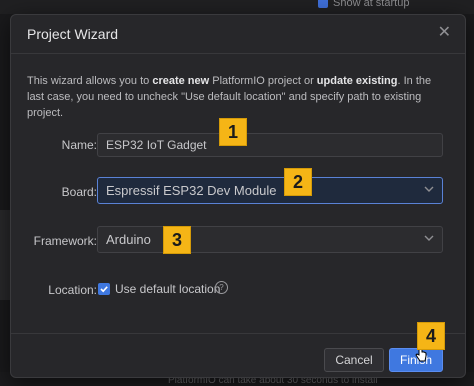 The height and width of the screenshot is (386, 474). Describe the element at coordinates (233, 132) in the screenshot. I see `callout-badge-1: 1` at that location.